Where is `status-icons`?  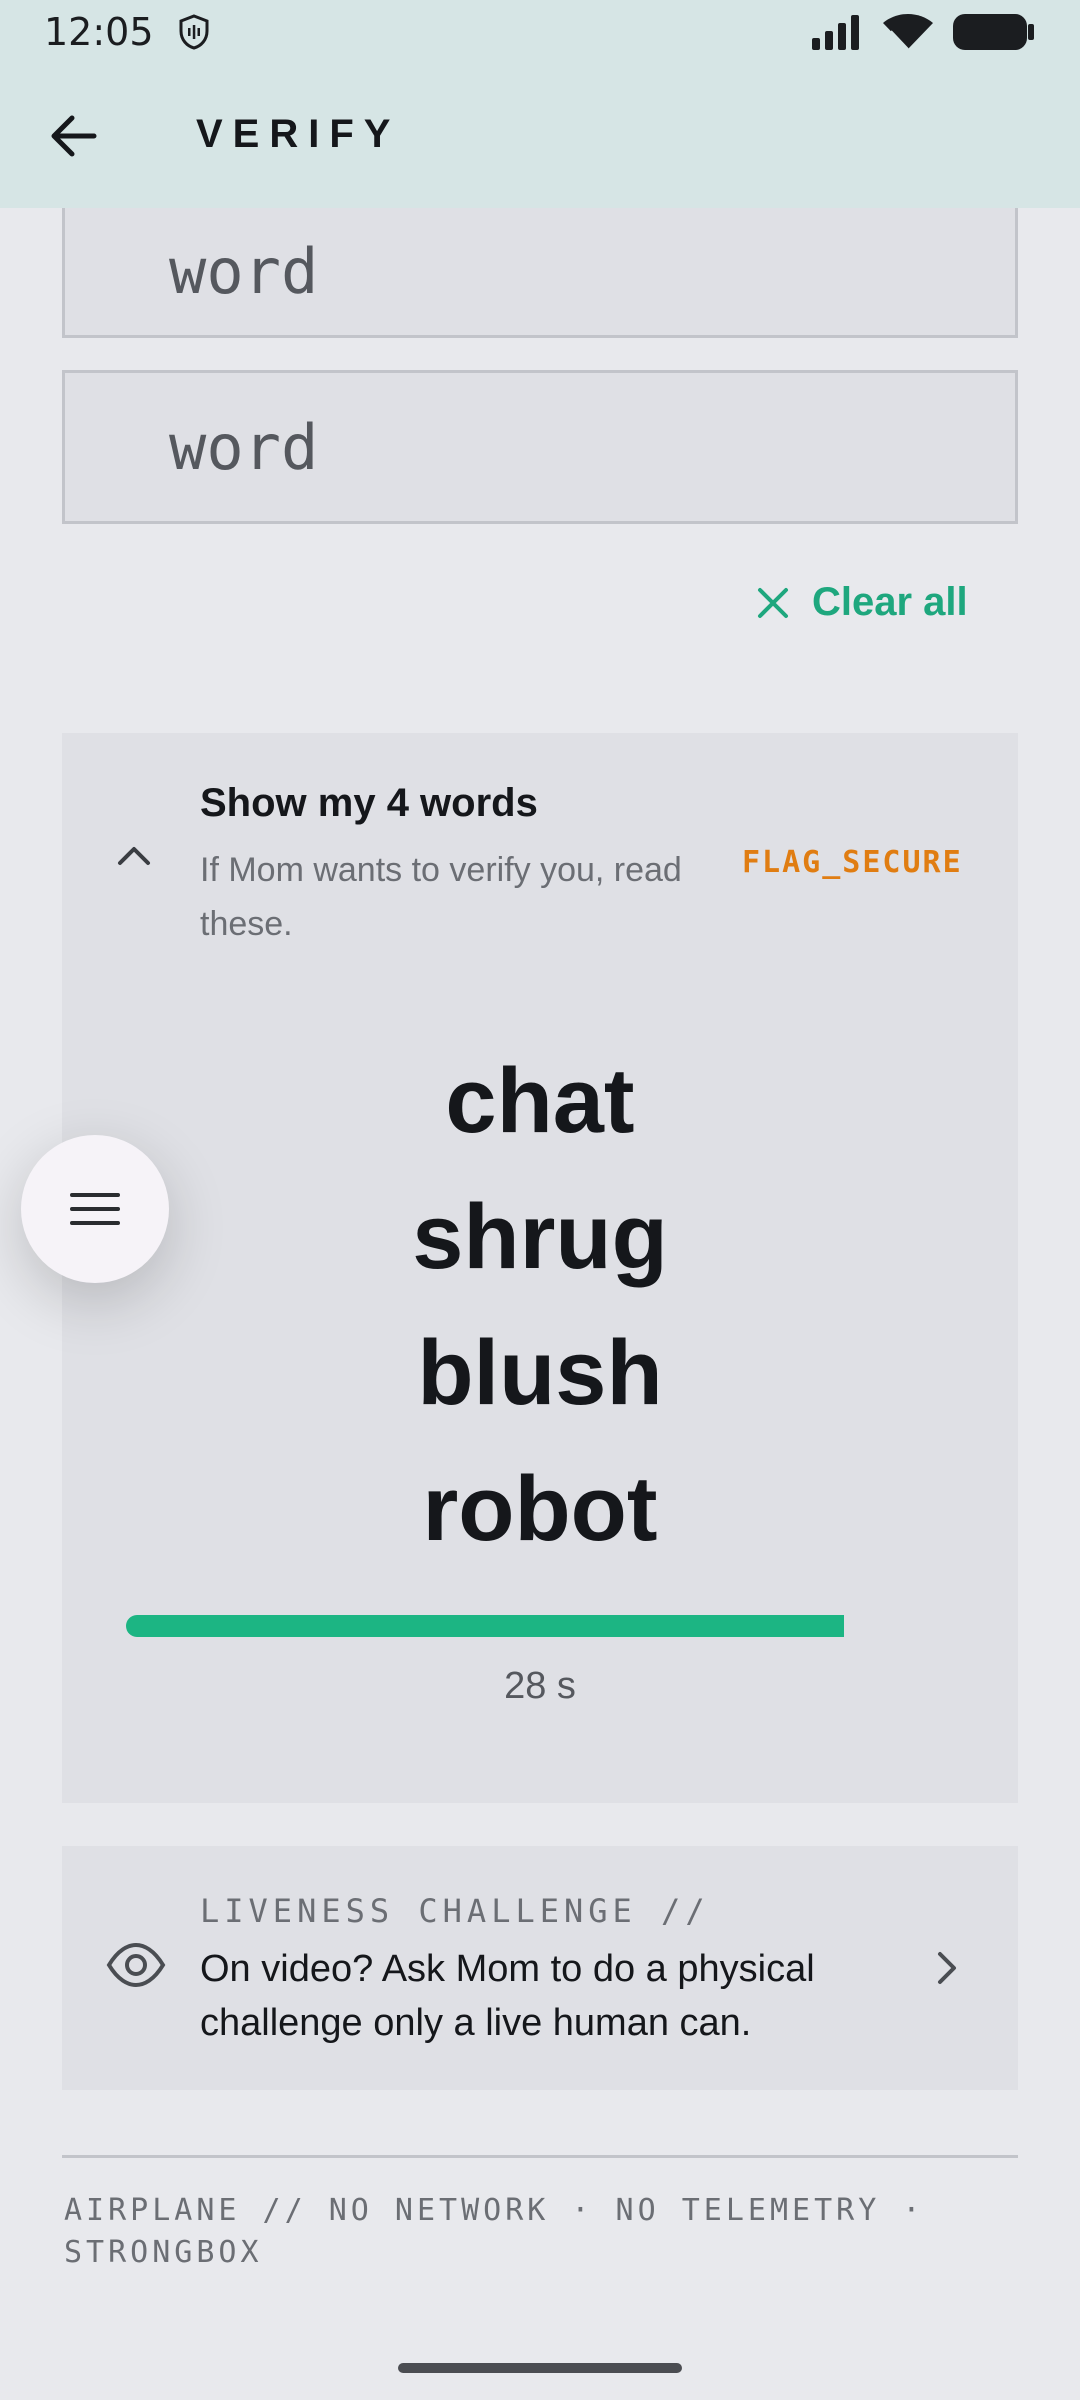 status-icons is located at coordinates (923, 32).